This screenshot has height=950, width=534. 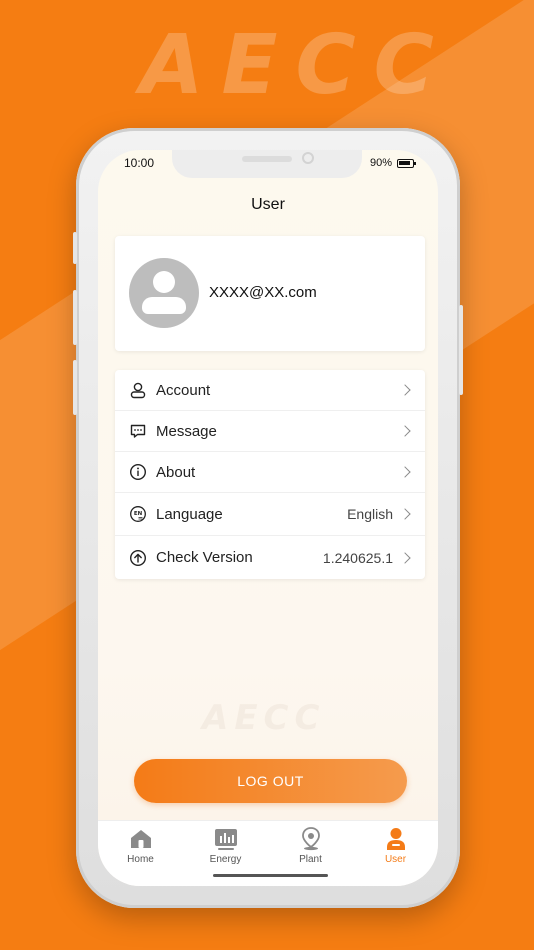 What do you see at coordinates (183, 390) in the screenshot?
I see `menu-item-label: Account` at bounding box center [183, 390].